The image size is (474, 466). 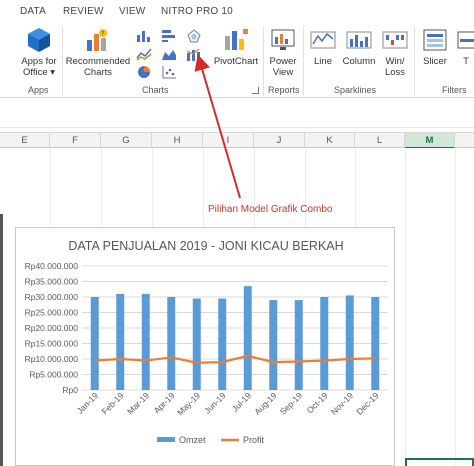 What do you see at coordinates (52, 282) in the screenshot?
I see `y-tick-label: Rp35.000.000` at bounding box center [52, 282].